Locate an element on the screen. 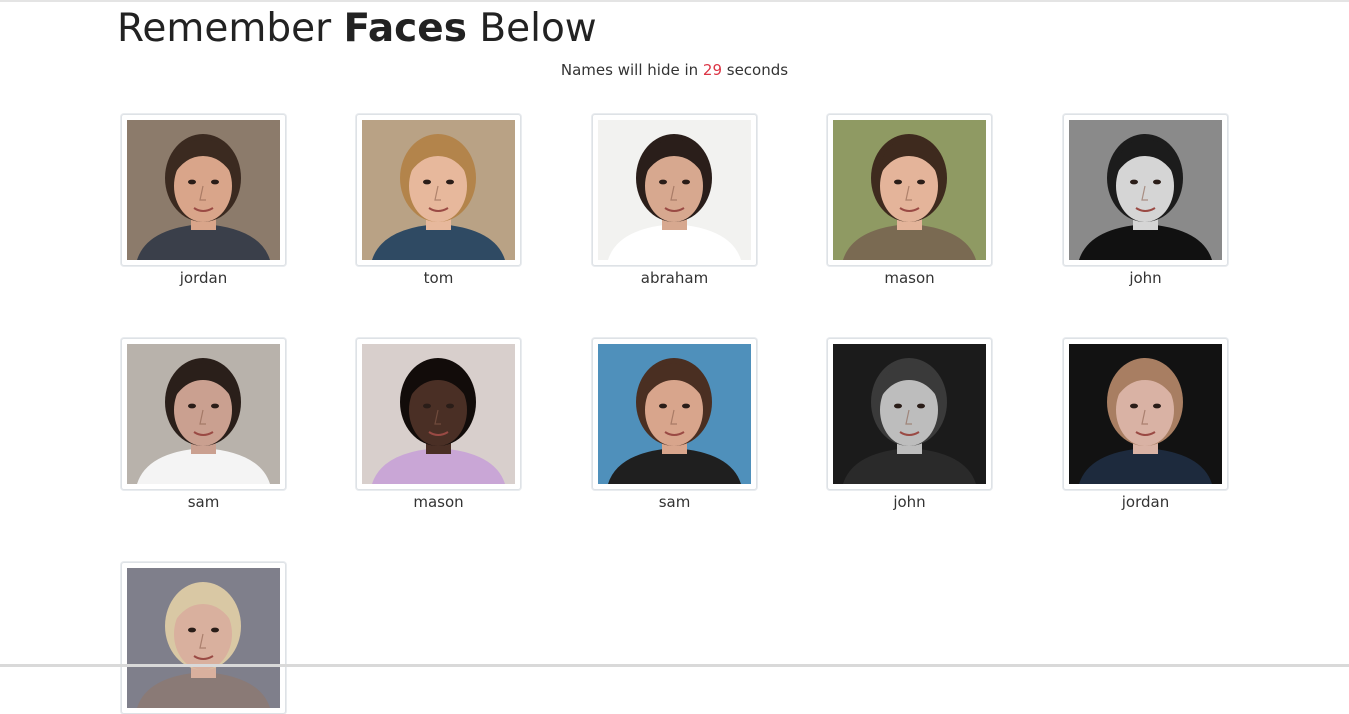  top-divider is located at coordinates (674, 1).